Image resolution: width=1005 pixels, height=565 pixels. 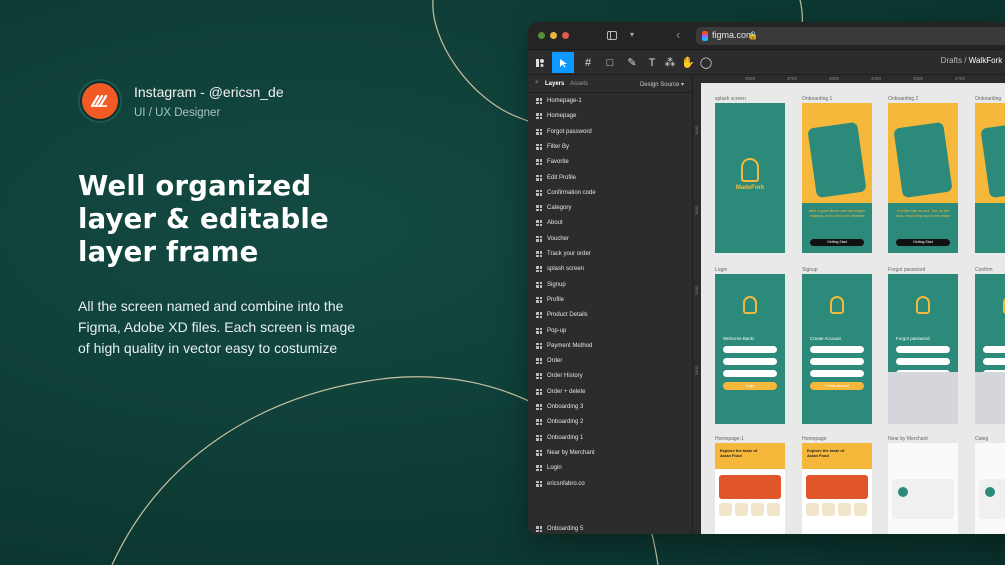 I want to click on food-tile, so click(x=757, y=509).